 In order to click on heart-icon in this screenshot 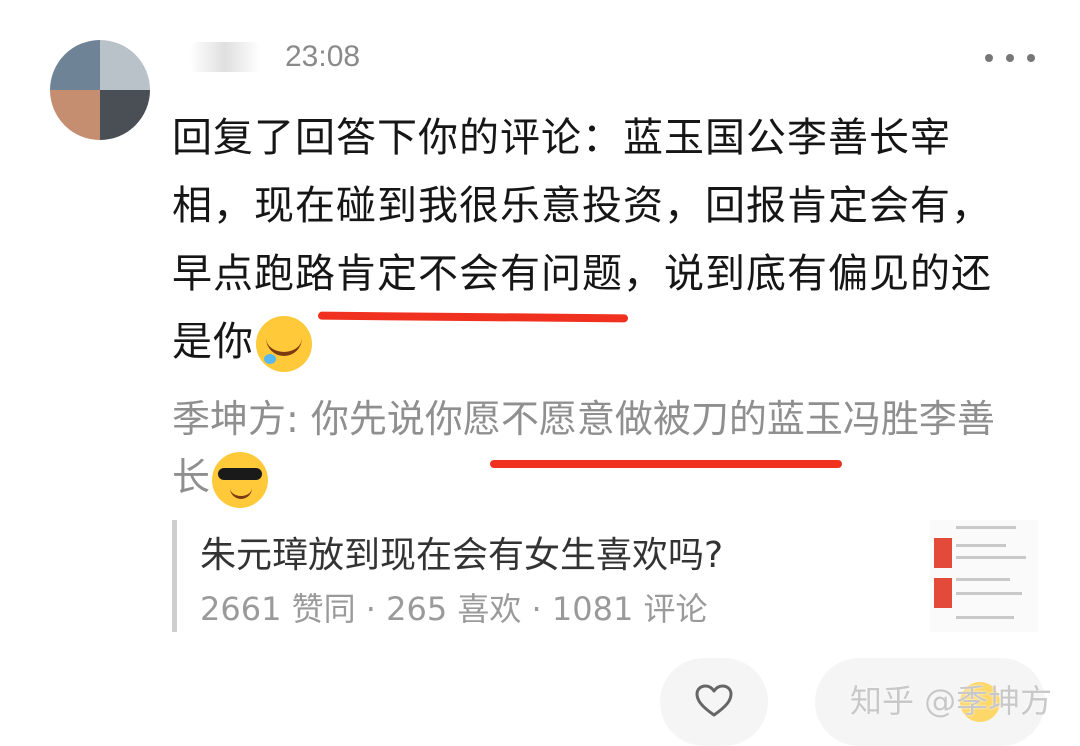, I will do `click(714, 700)`.